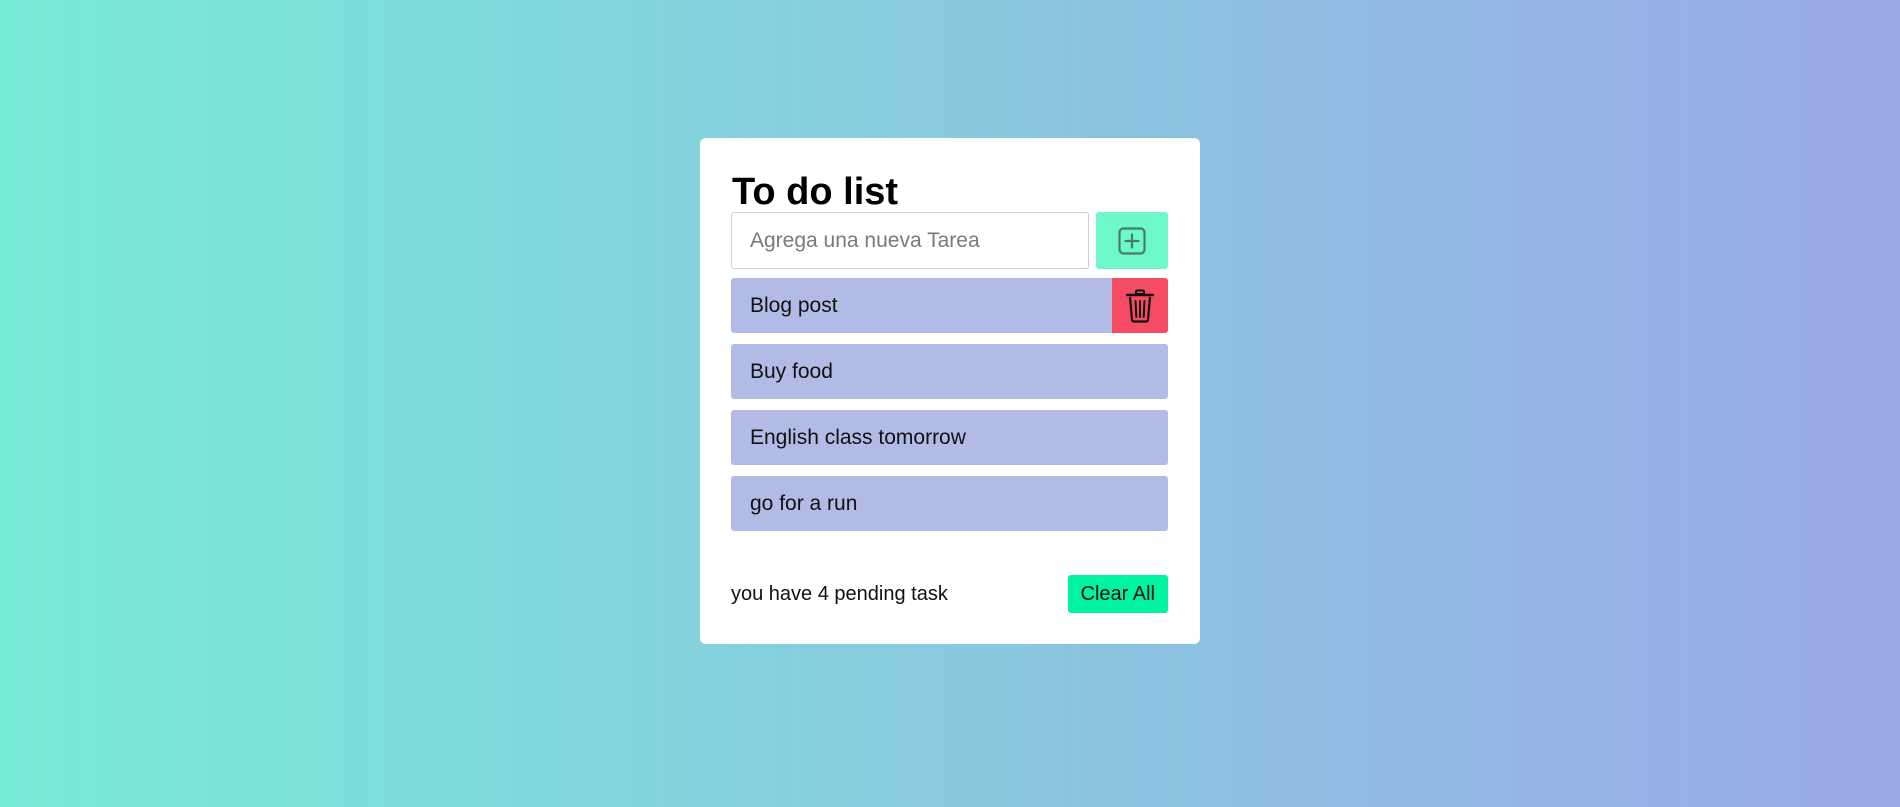 Image resolution: width=1900 pixels, height=807 pixels. I want to click on plus-square-icon, so click(1132, 241).